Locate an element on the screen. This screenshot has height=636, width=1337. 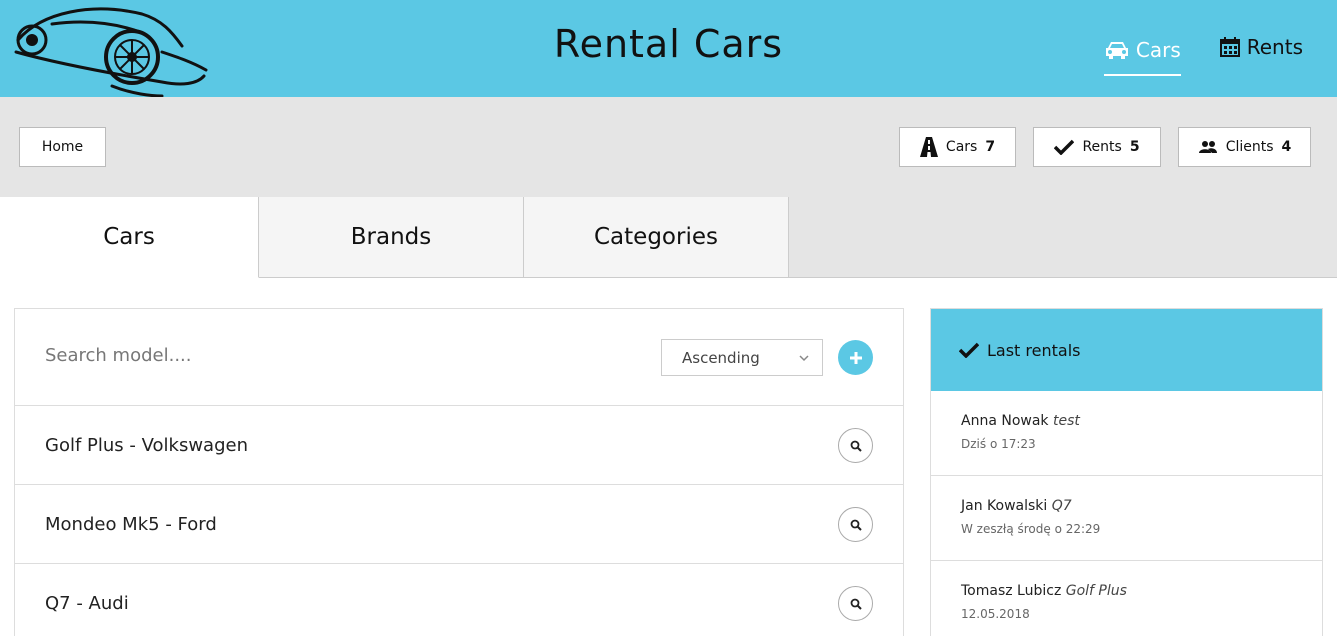
rental-item: Anna Nowak test Dziś o 17:23 is located at coordinates (1126, 433).